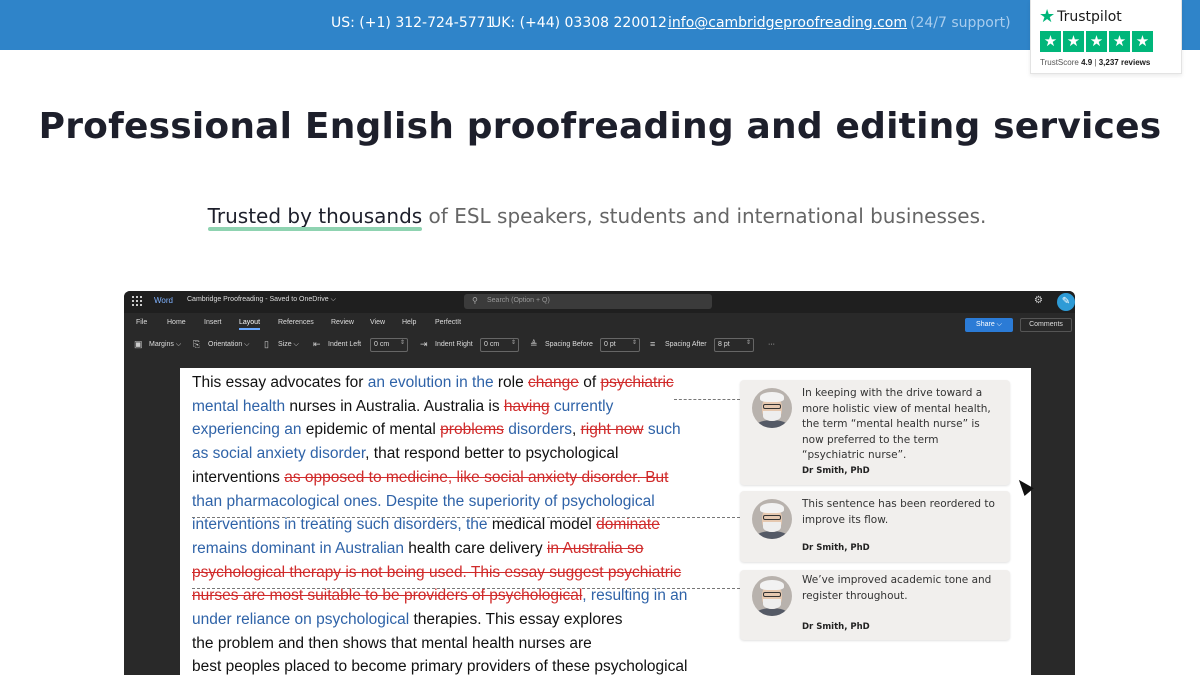  I want to click on review-count: 3,237 reviews, so click(1124, 62).